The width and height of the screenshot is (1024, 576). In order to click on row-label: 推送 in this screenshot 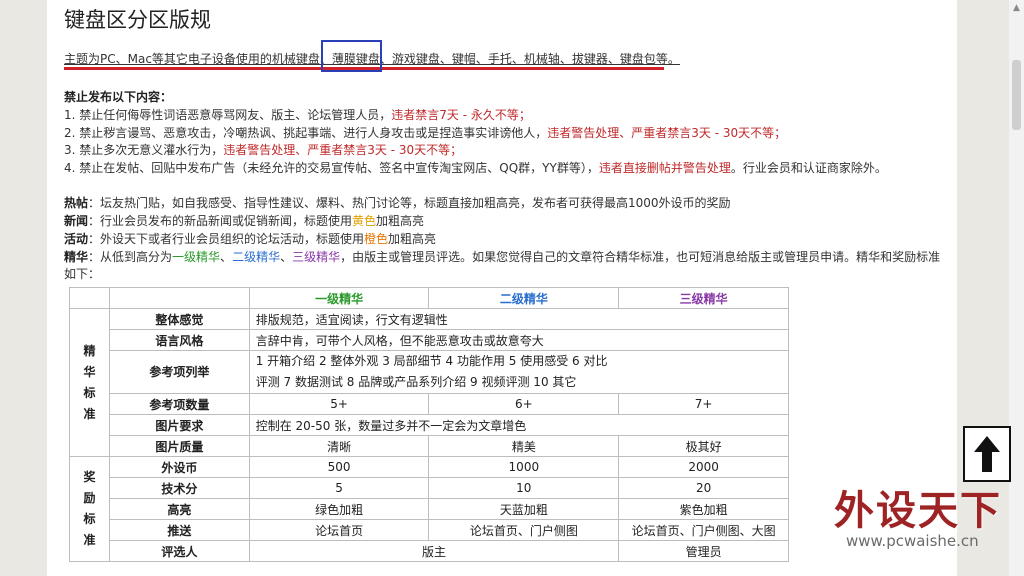, I will do `click(179, 530)`.